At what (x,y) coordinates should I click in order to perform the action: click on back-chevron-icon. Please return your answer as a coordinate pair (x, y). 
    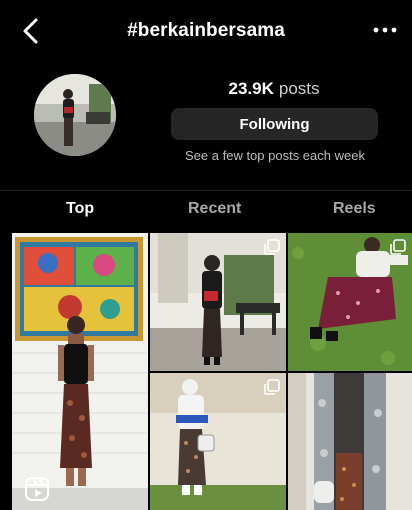
    Looking at the image, I should click on (31, 31).